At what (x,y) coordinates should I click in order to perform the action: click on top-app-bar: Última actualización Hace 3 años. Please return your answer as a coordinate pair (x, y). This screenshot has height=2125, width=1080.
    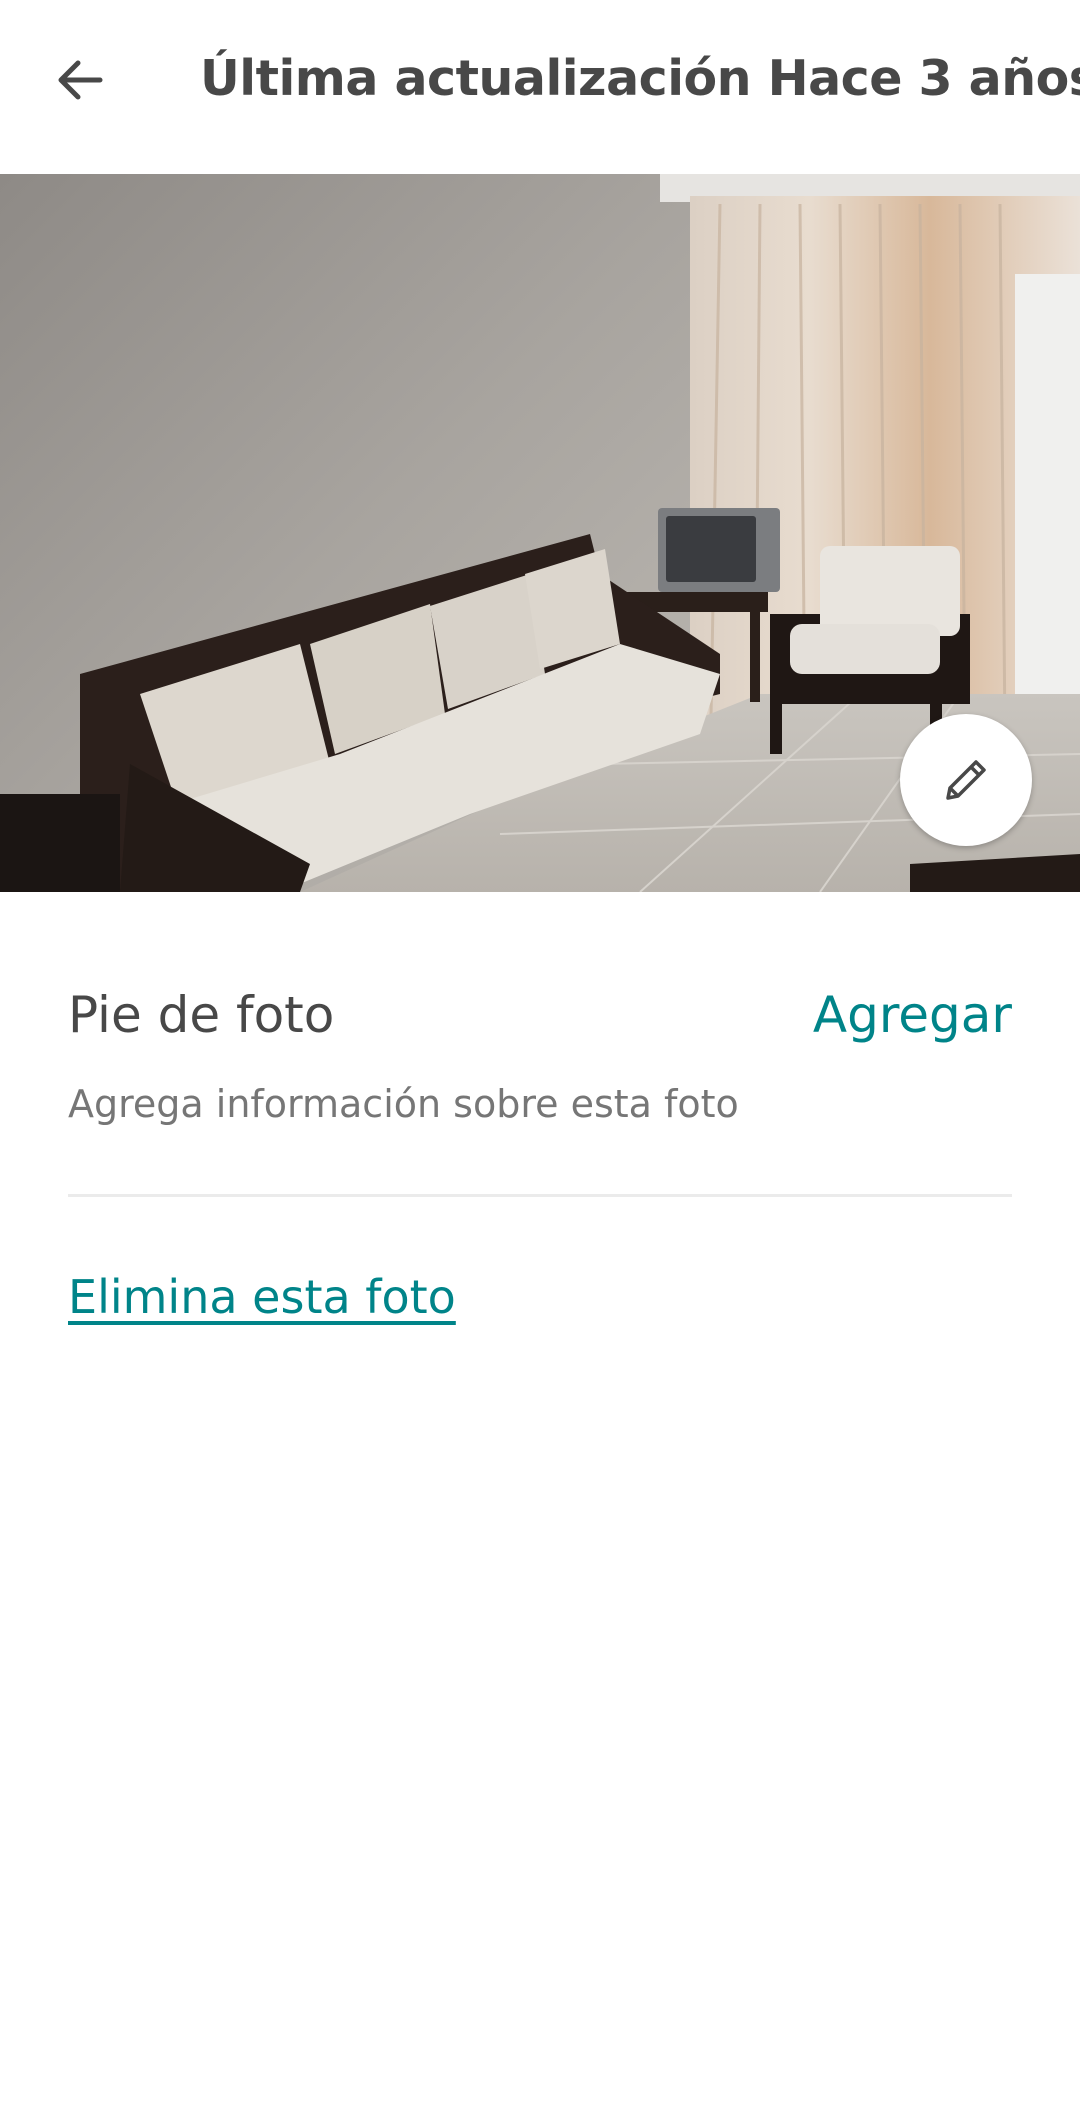
    Looking at the image, I should click on (540, 87).